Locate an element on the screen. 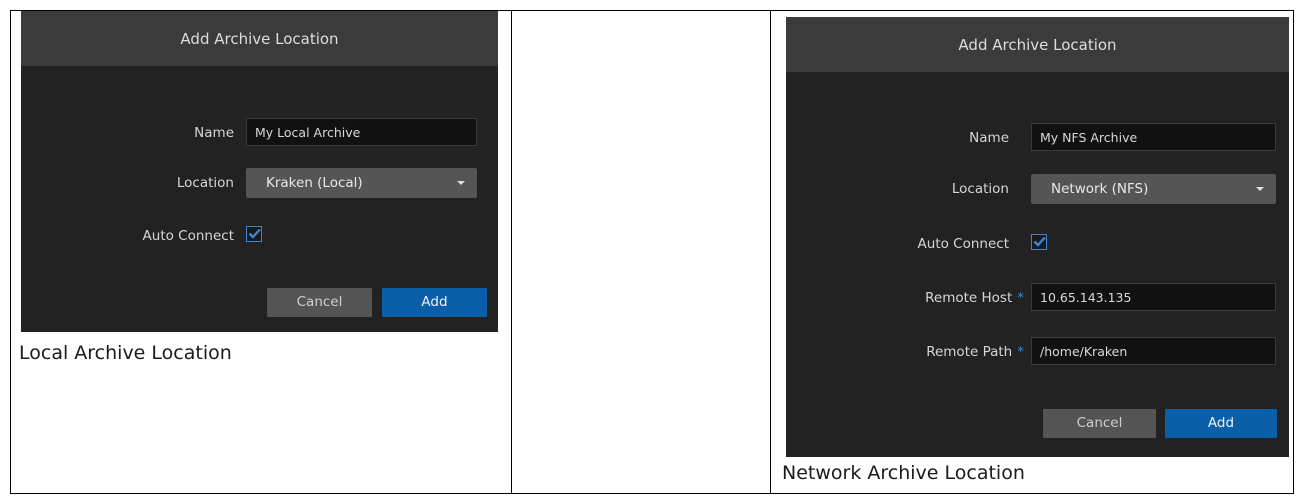 This screenshot has width=1303, height=496. remote-host-label-text: Remote Host is located at coordinates (969, 298).